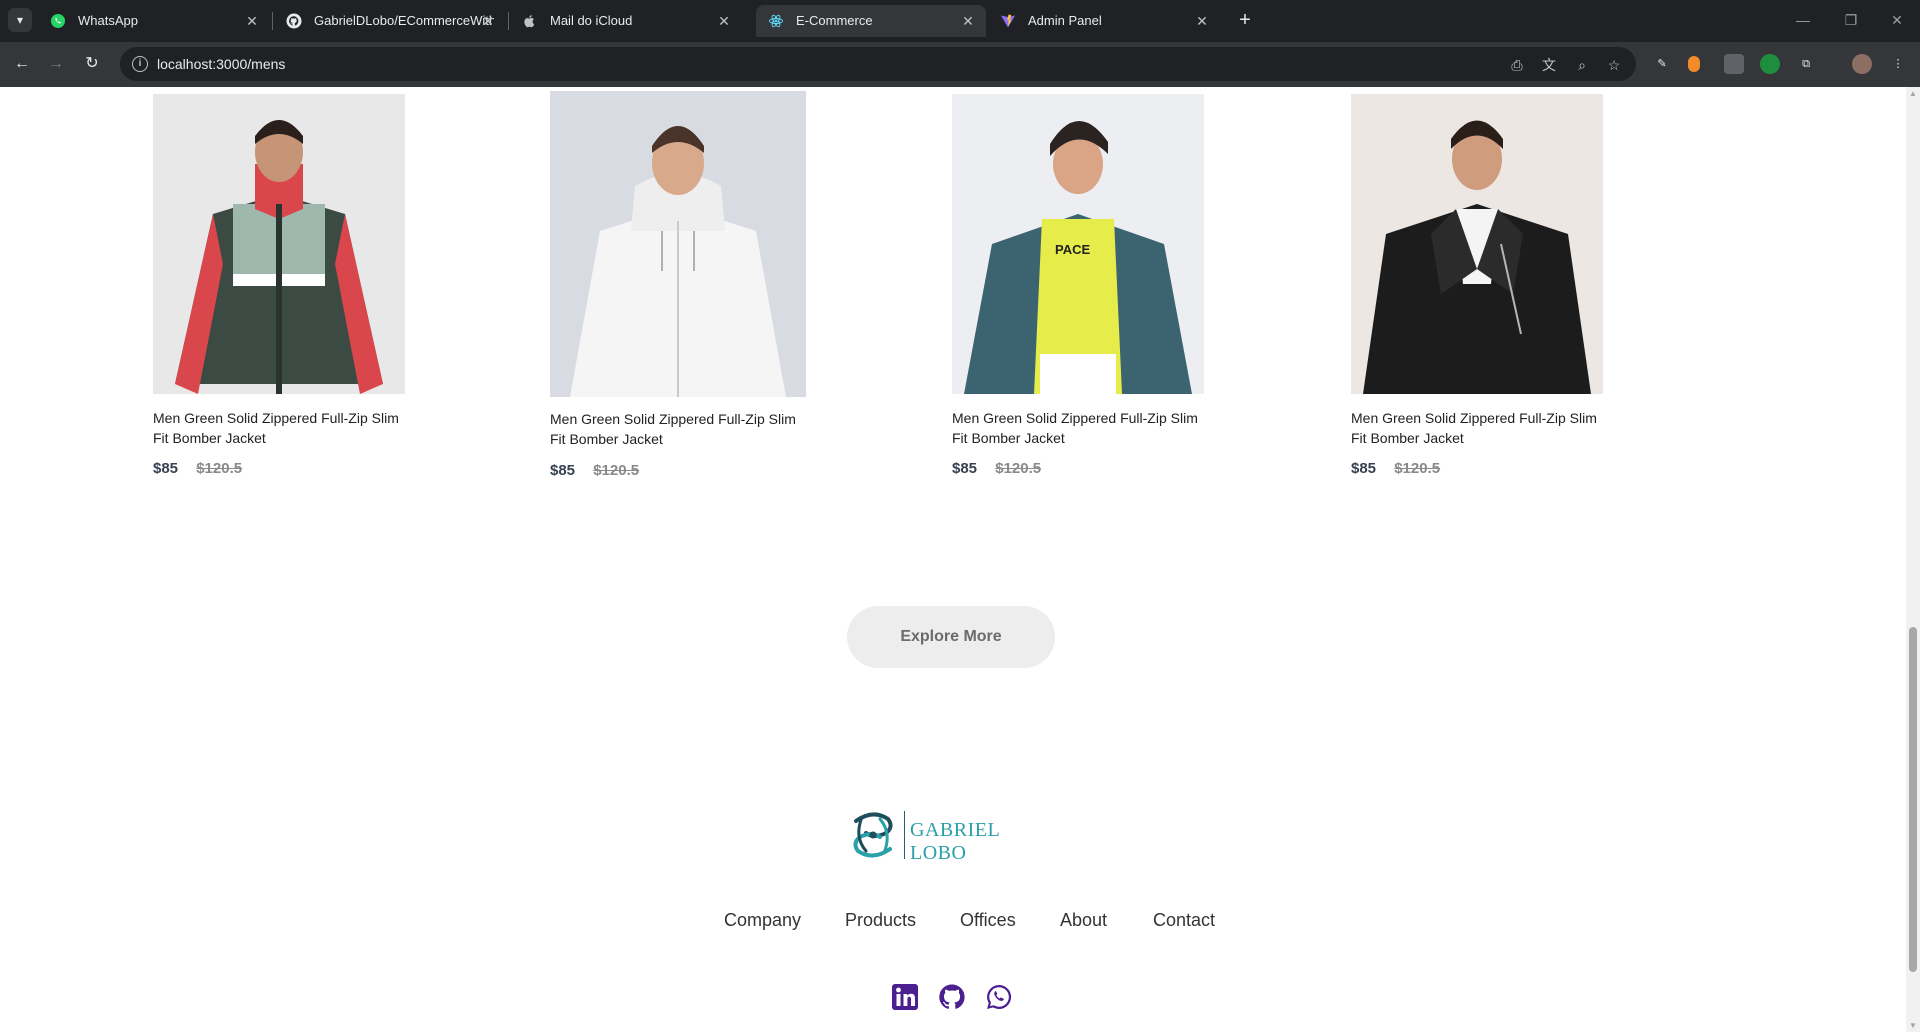 This screenshot has height=1032, width=1920. What do you see at coordinates (1104, 21) in the screenshot?
I see `tab-admin-panel: Admin Panel ✕` at bounding box center [1104, 21].